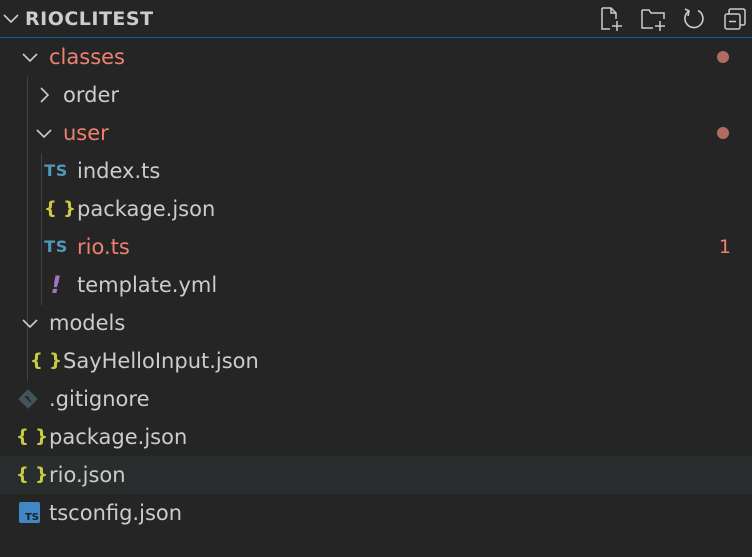 The width and height of the screenshot is (752, 557). I want to click on folder-label: user, so click(86, 133).